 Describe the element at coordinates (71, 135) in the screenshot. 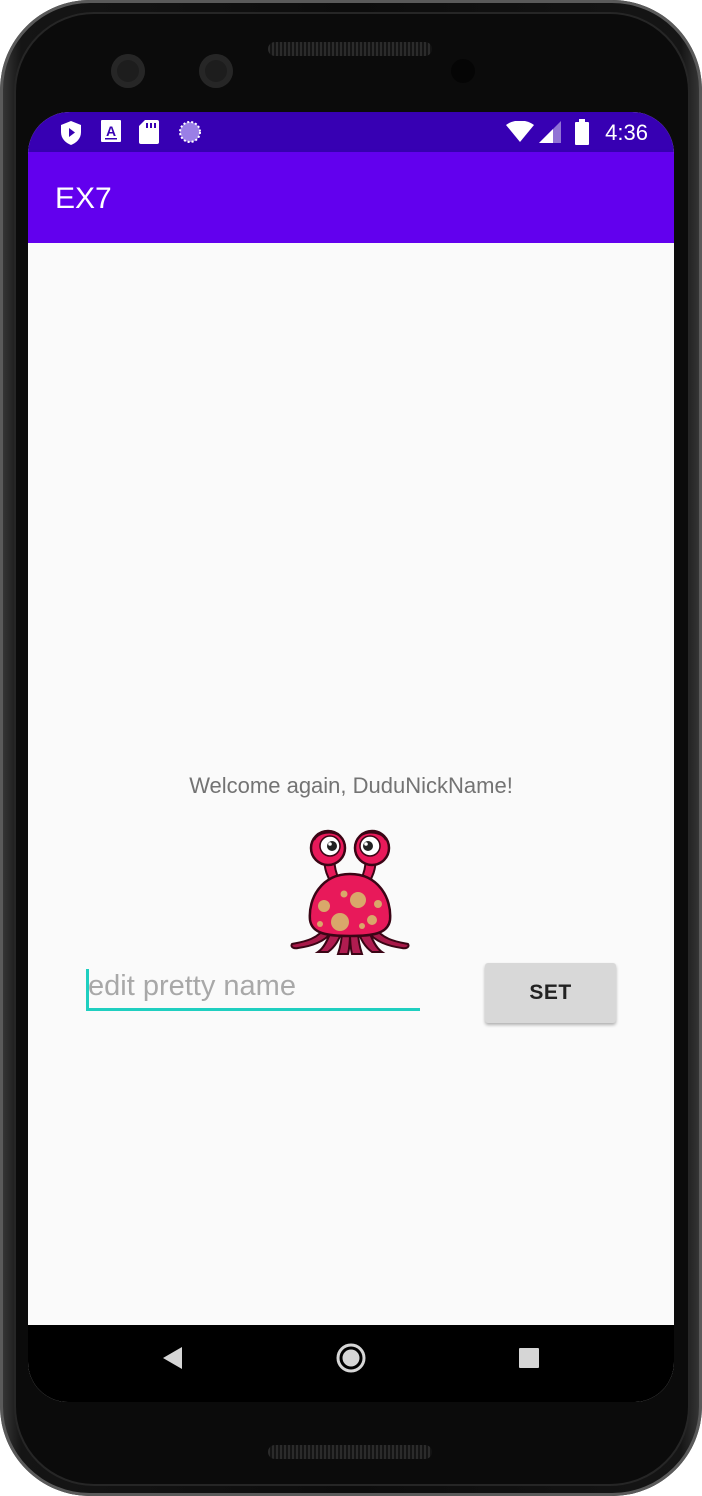

I see `shield-icon` at that location.